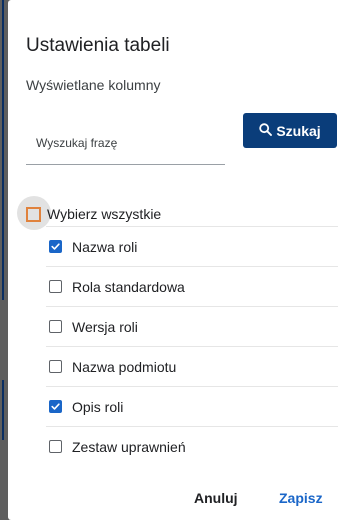  What do you see at coordinates (298, 130) in the screenshot?
I see `search-button-label: Szukaj` at bounding box center [298, 130].